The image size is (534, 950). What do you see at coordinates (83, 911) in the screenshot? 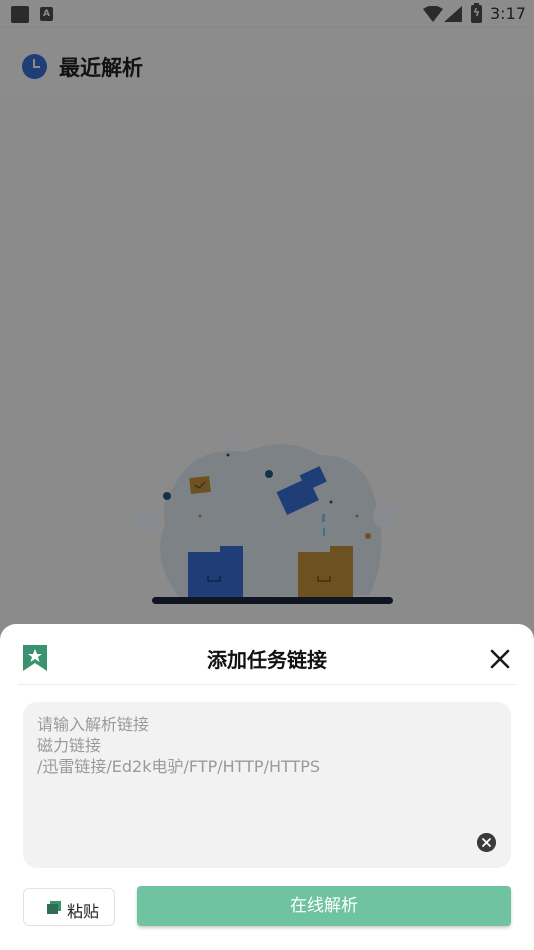
I see `paste-label: 粘贴` at bounding box center [83, 911].